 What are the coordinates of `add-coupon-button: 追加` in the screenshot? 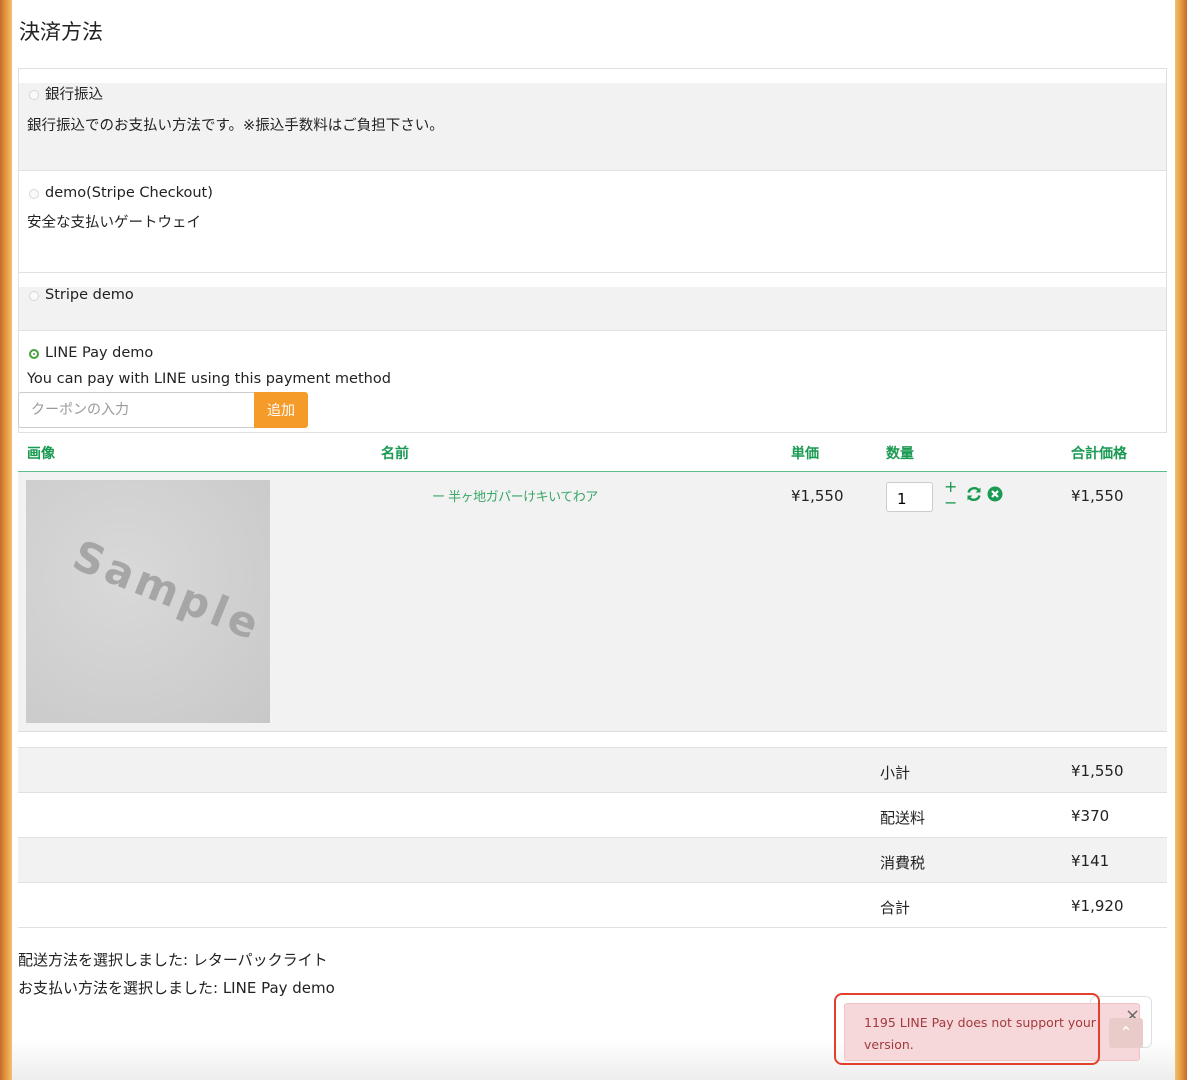 It's located at (281, 410).